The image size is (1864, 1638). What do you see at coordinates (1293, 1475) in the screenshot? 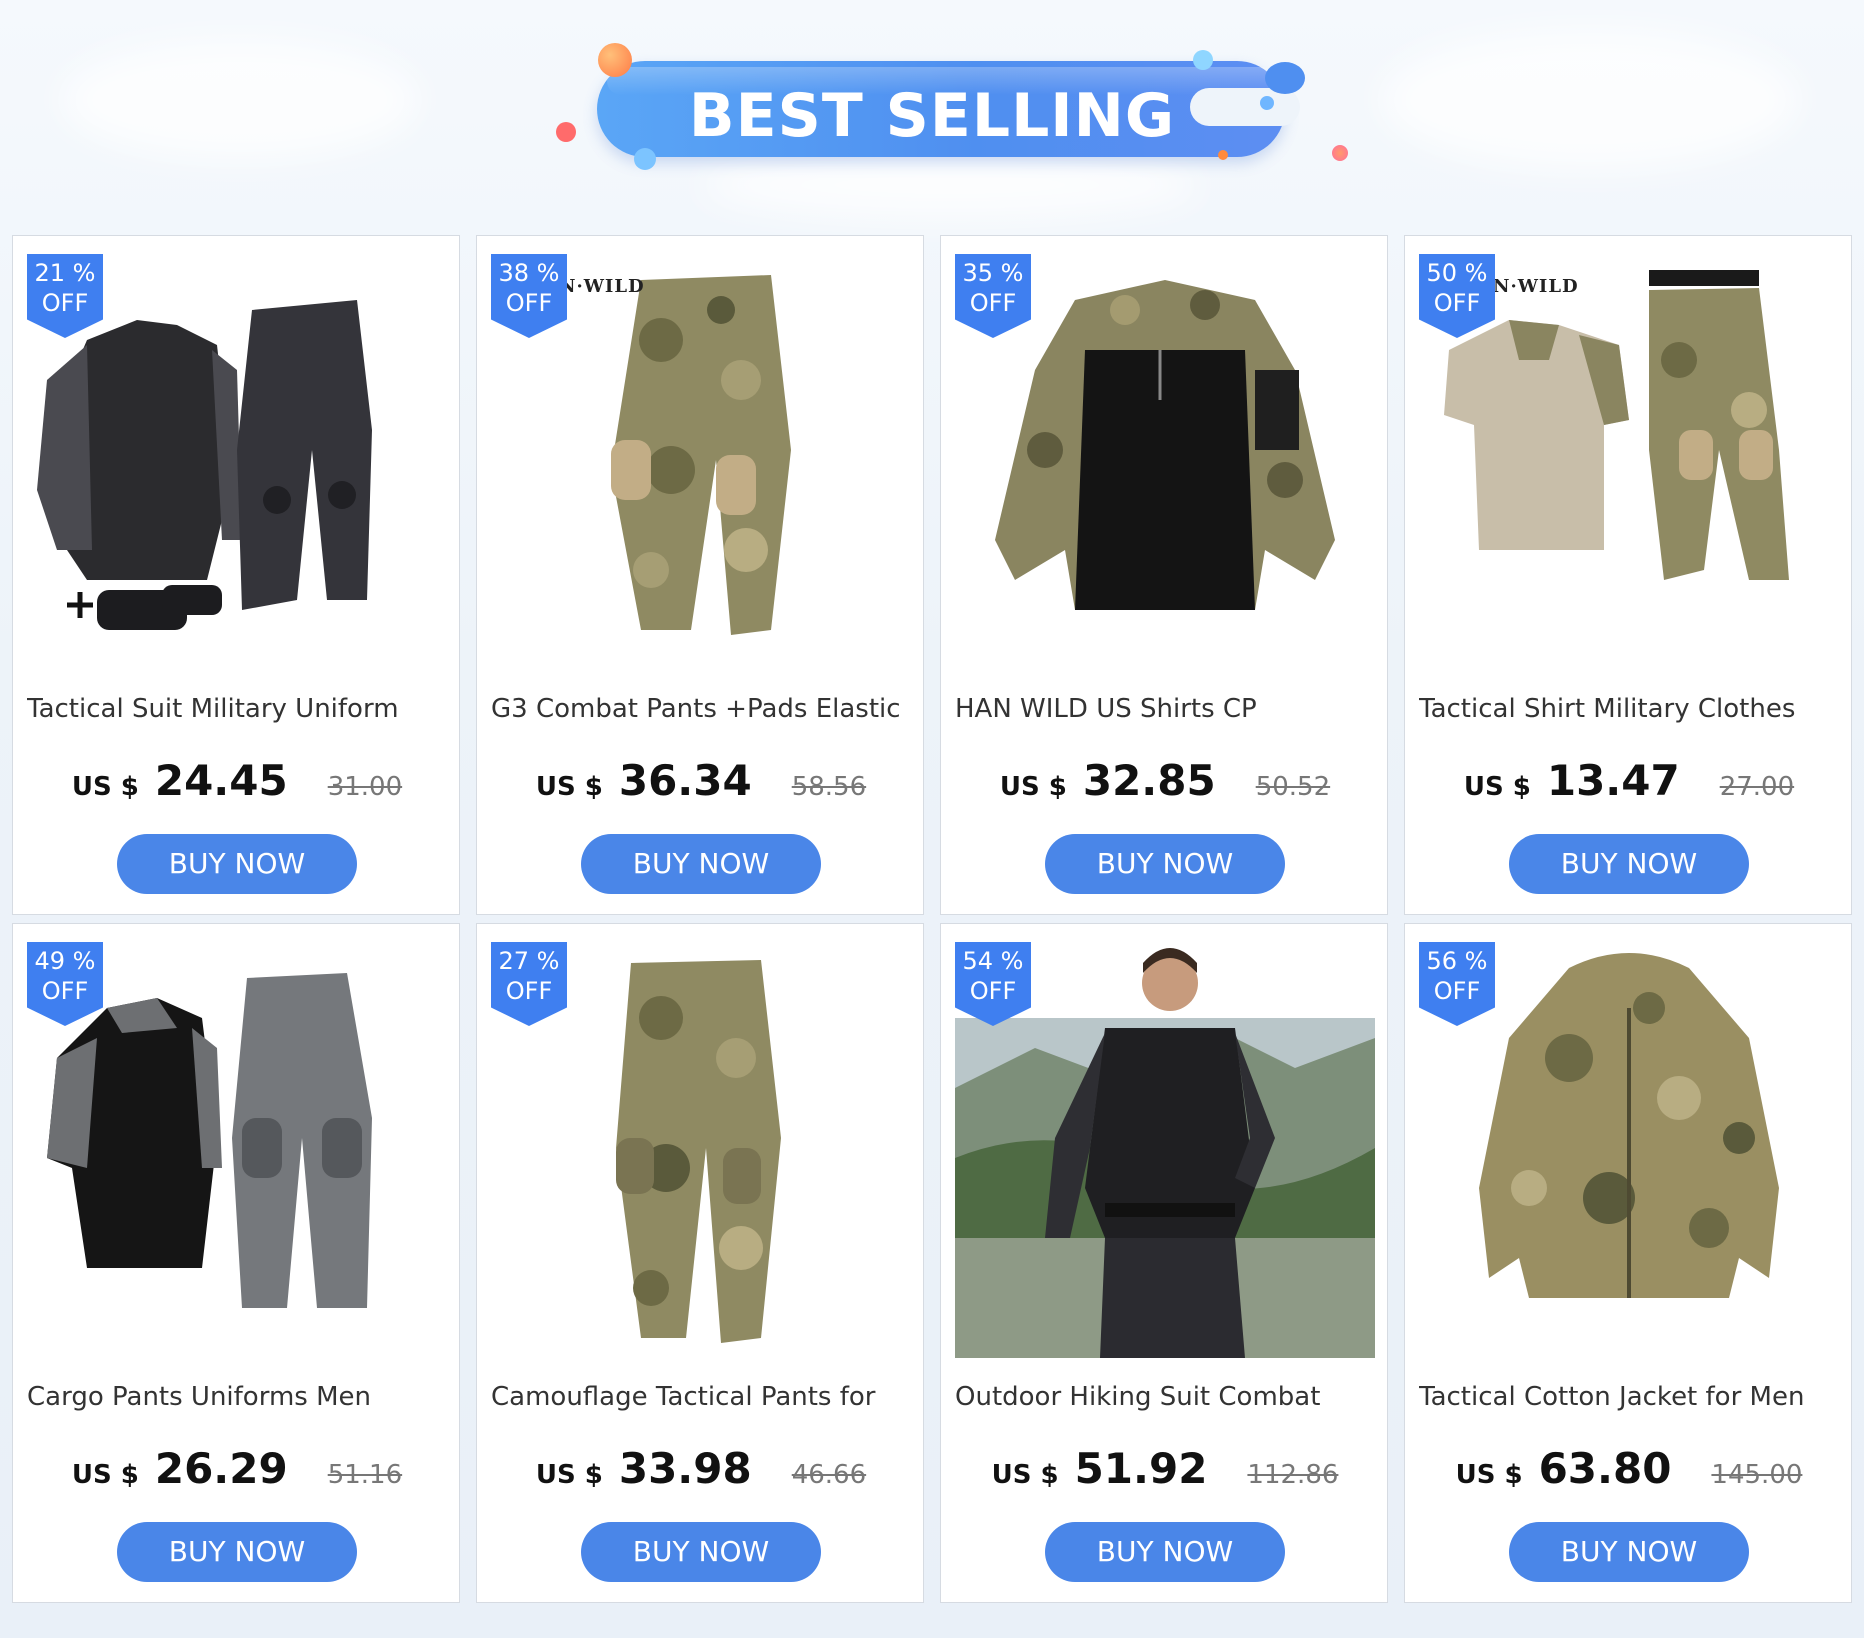
I see `original-price: 112.86` at bounding box center [1293, 1475].